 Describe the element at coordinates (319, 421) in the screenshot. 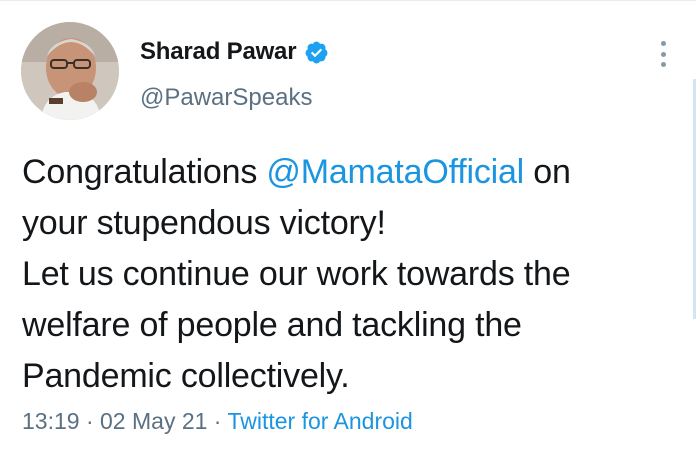

I see `tweet-source-link: Twitter for Android` at that location.